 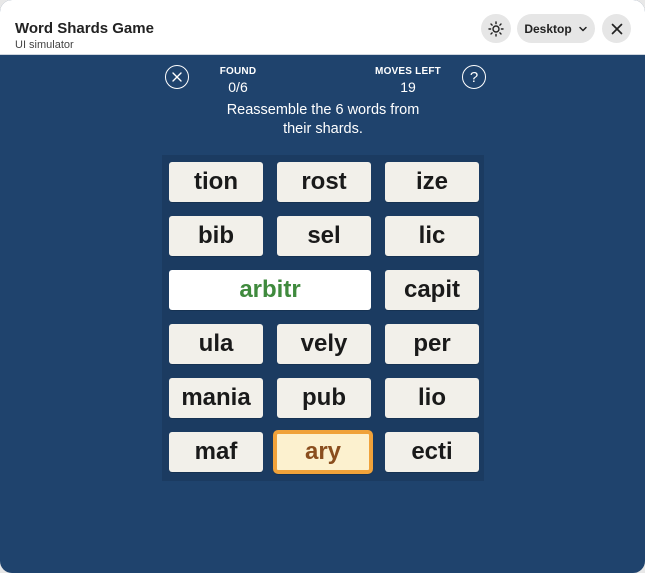 What do you see at coordinates (432, 182) in the screenshot?
I see `word-tile: ize` at bounding box center [432, 182].